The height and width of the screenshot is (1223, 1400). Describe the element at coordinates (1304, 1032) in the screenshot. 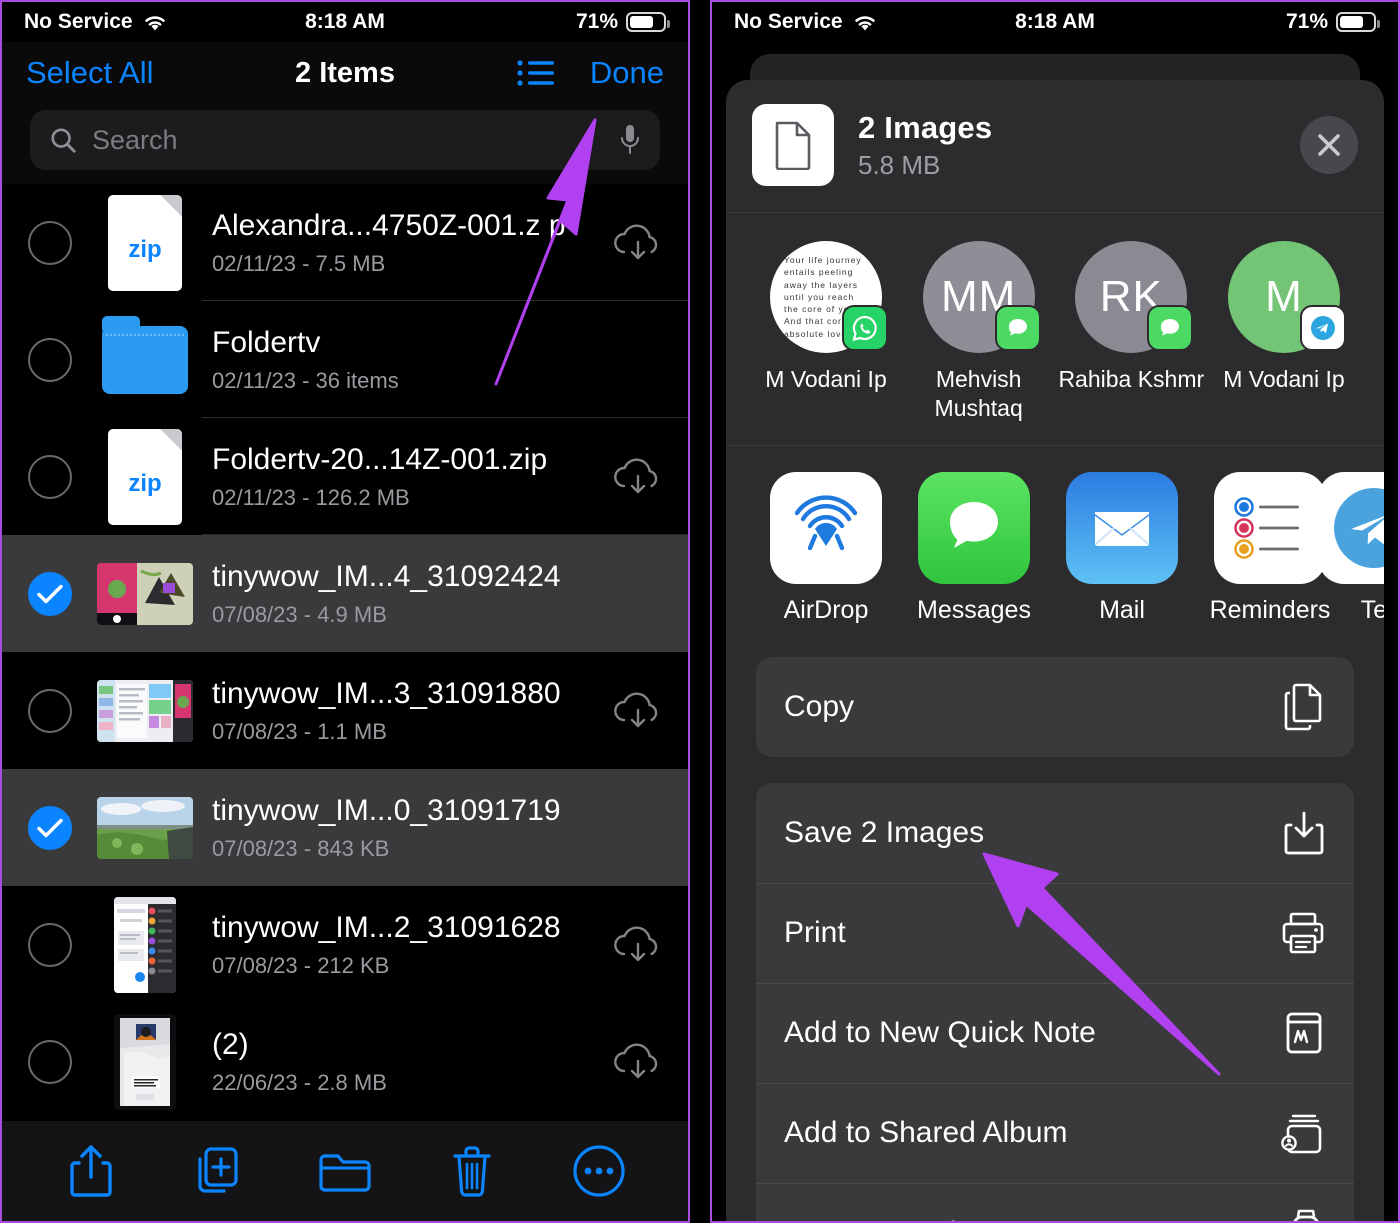

I see `quick-note-icon` at that location.